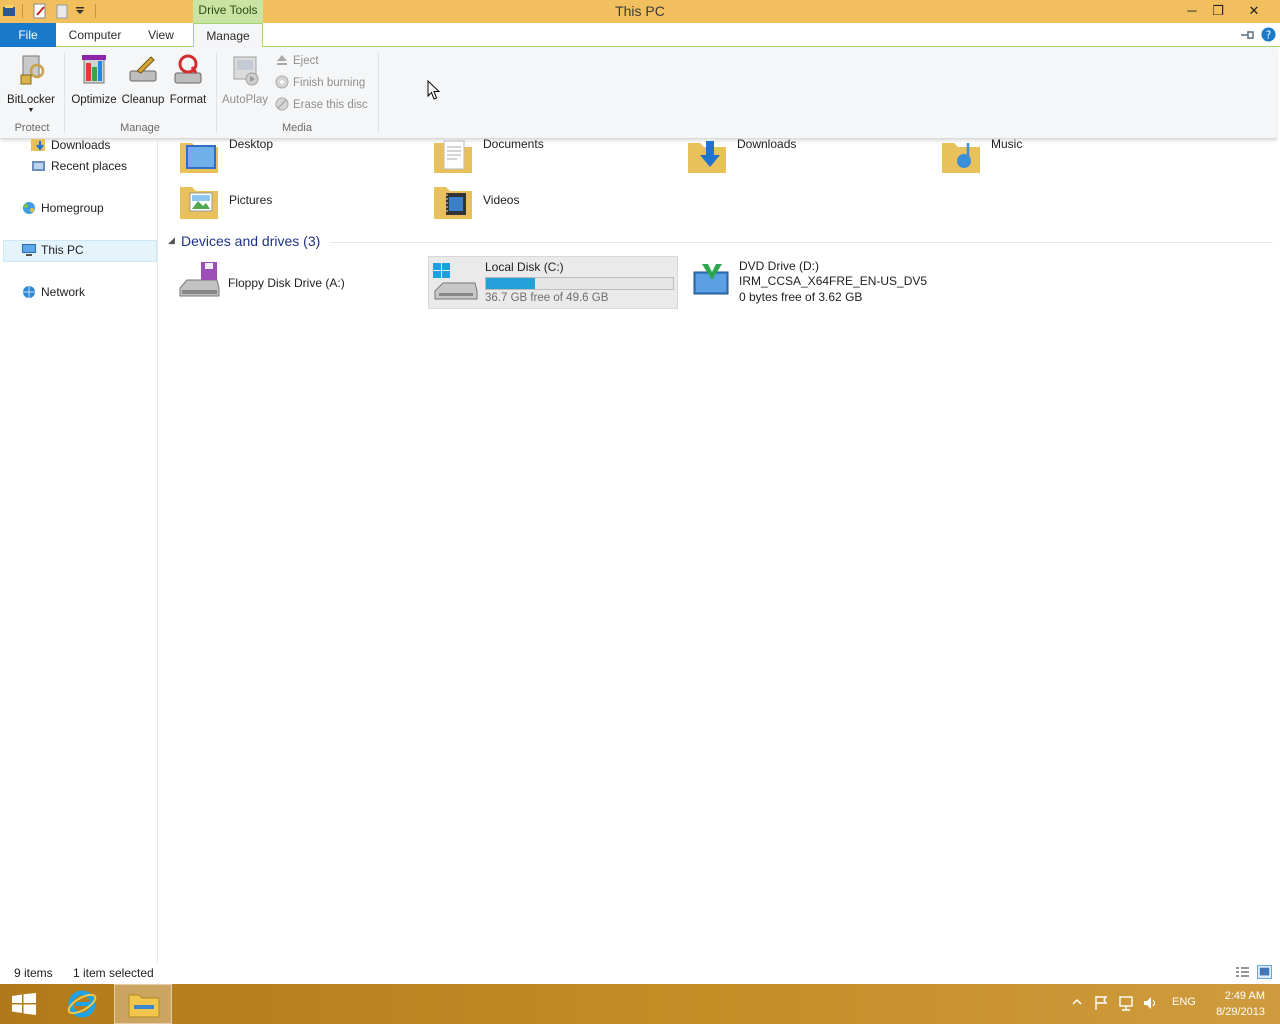  I want to click on nav-label-this-pc: This PC, so click(62, 250).